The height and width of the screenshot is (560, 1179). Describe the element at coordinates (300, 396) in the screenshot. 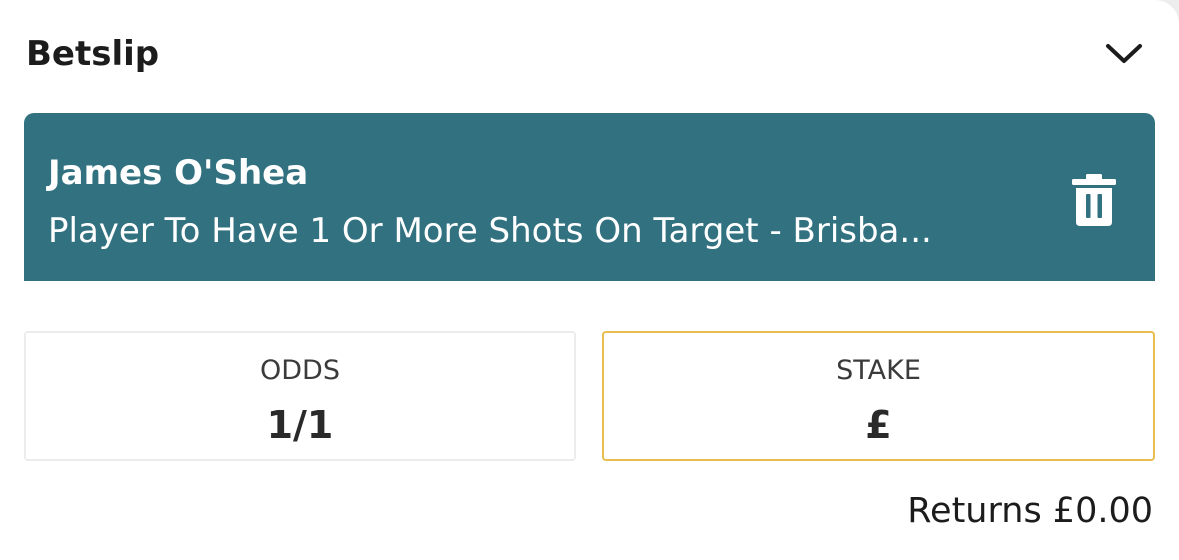

I see `odds-box: ODDS 1/1` at that location.